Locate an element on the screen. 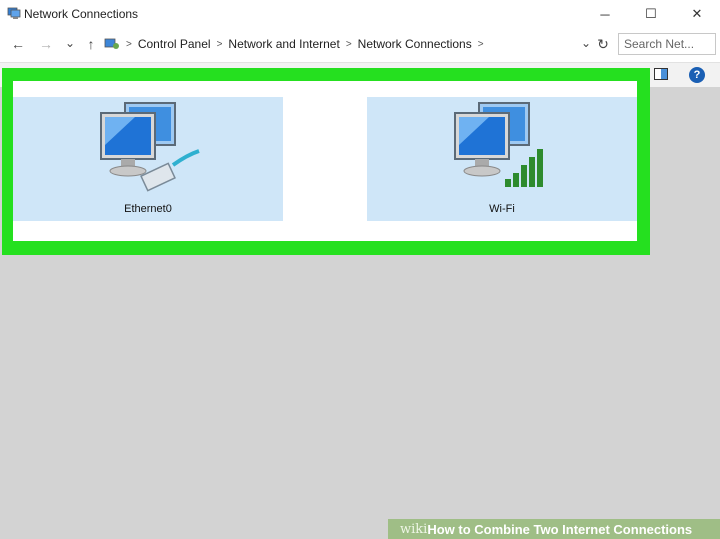 This screenshot has width=720, height=539. up-arrow-icon: ↑ is located at coordinates (91, 44).